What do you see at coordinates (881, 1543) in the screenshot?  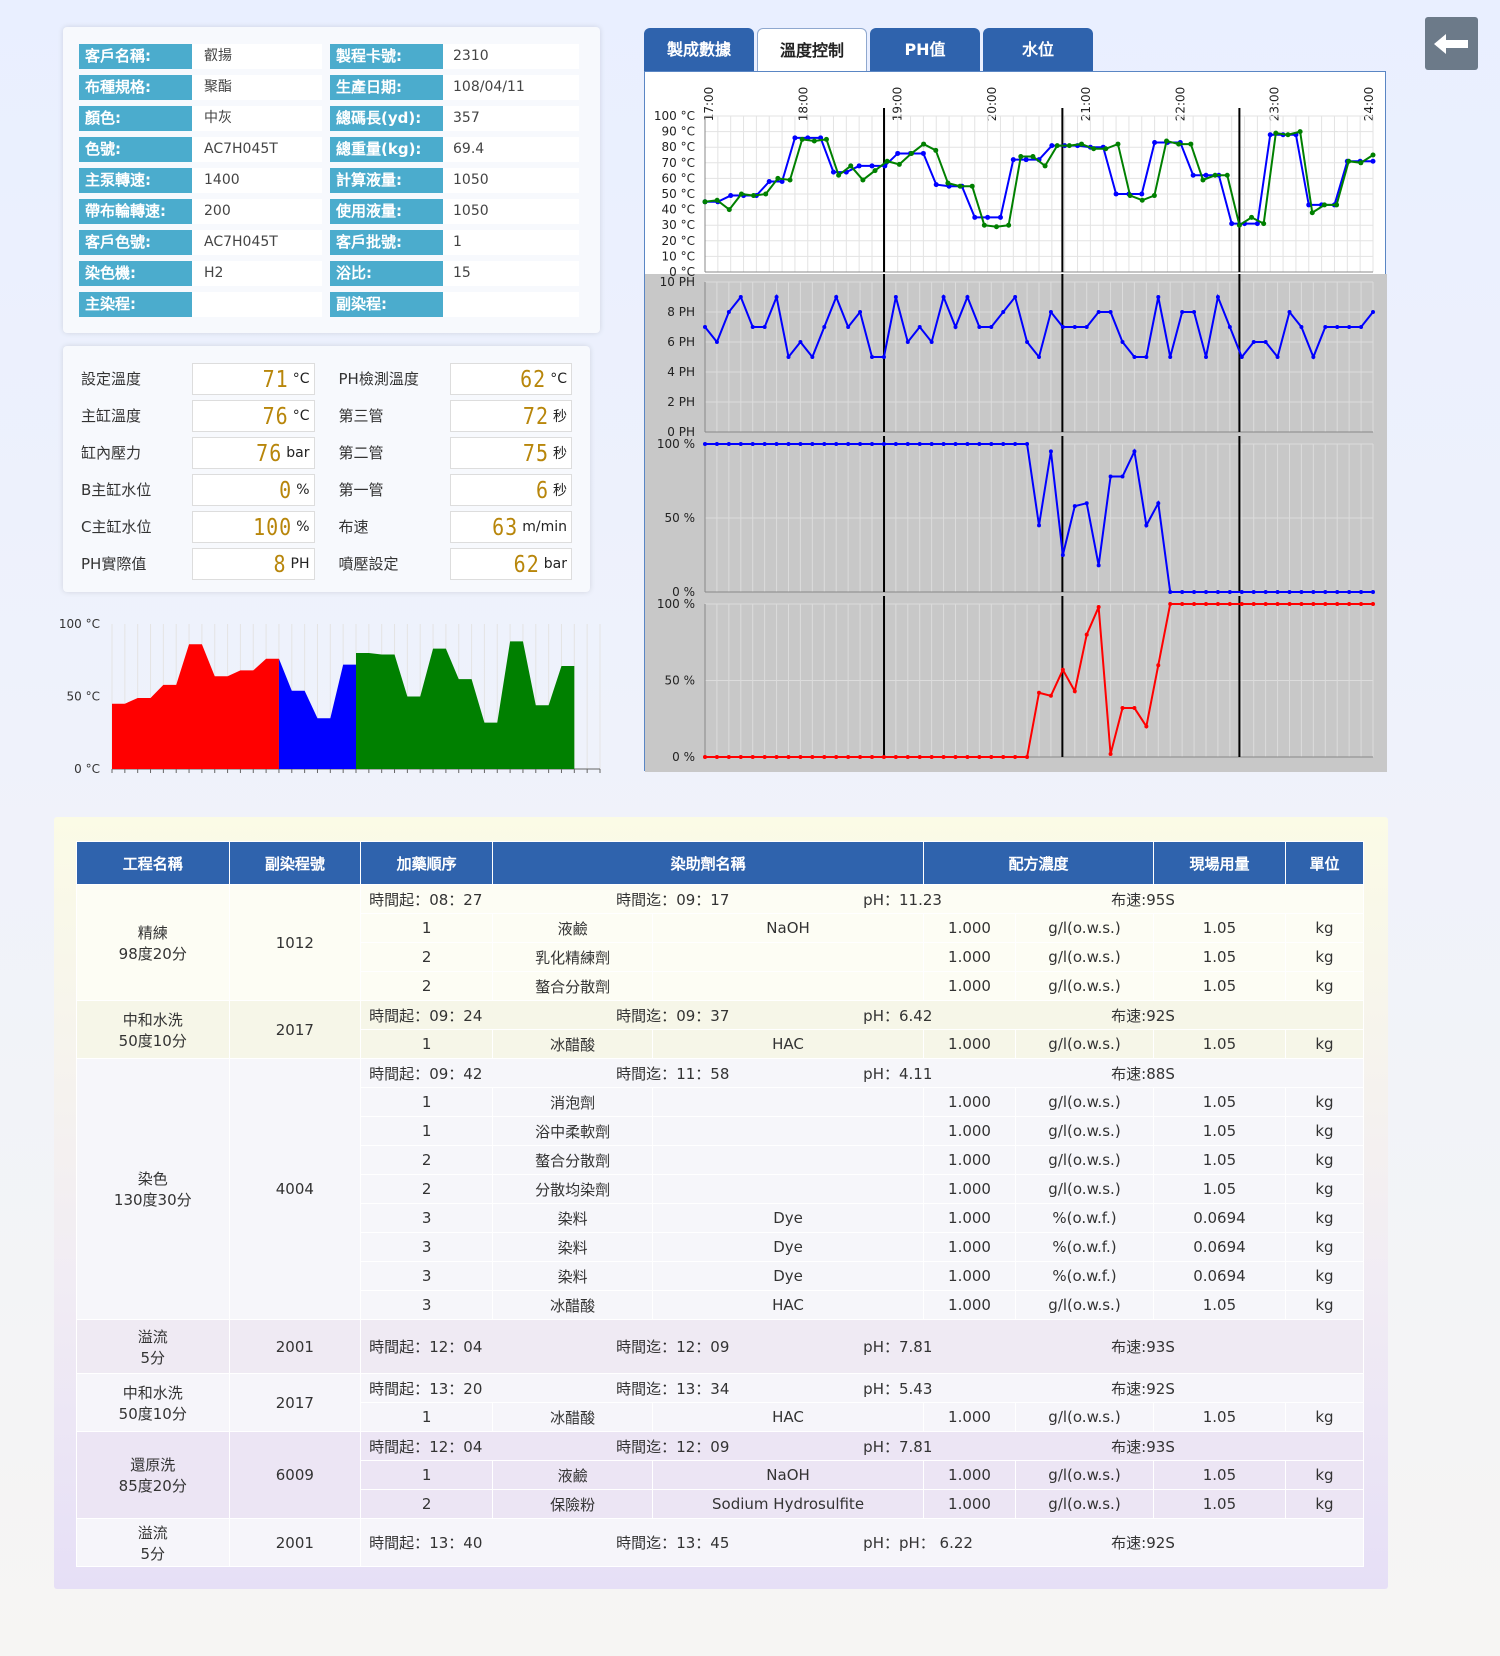 I see `ph-label: pH：` at bounding box center [881, 1543].